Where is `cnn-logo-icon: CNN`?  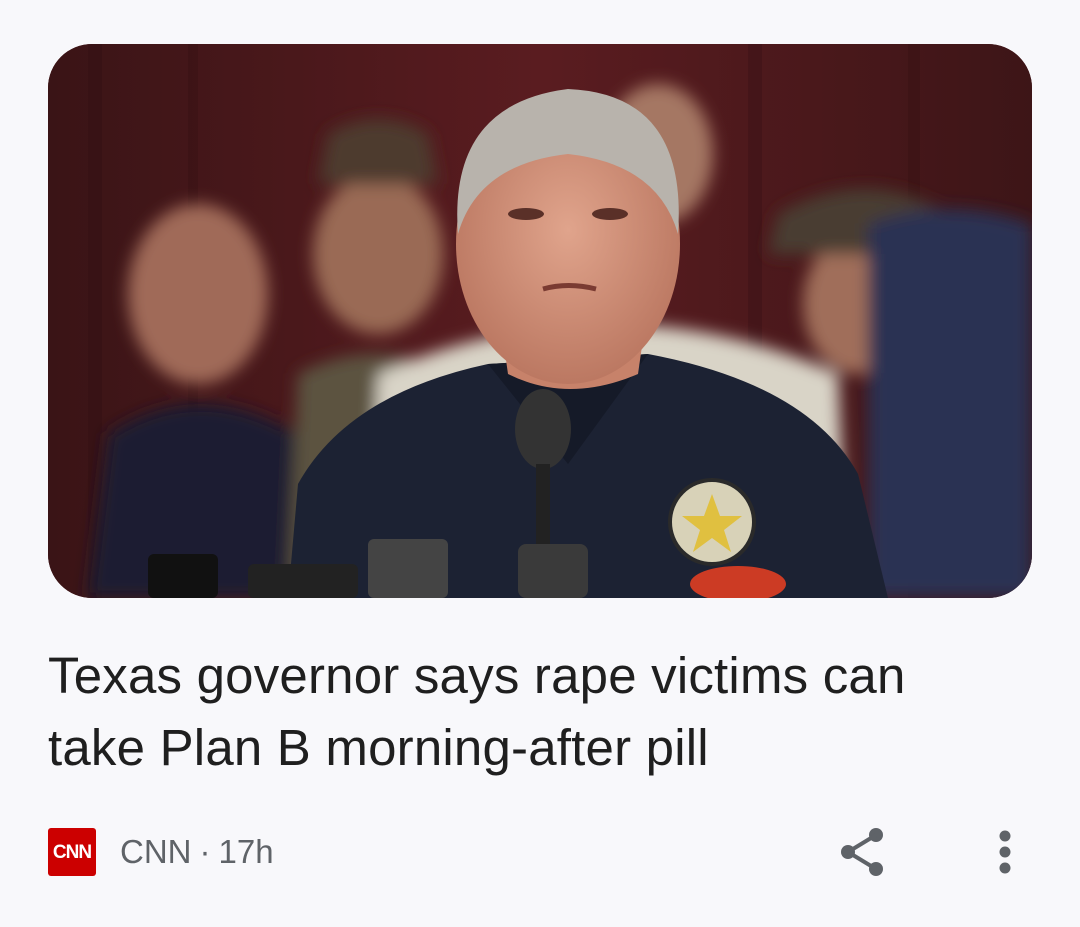 cnn-logo-icon: CNN is located at coordinates (72, 852).